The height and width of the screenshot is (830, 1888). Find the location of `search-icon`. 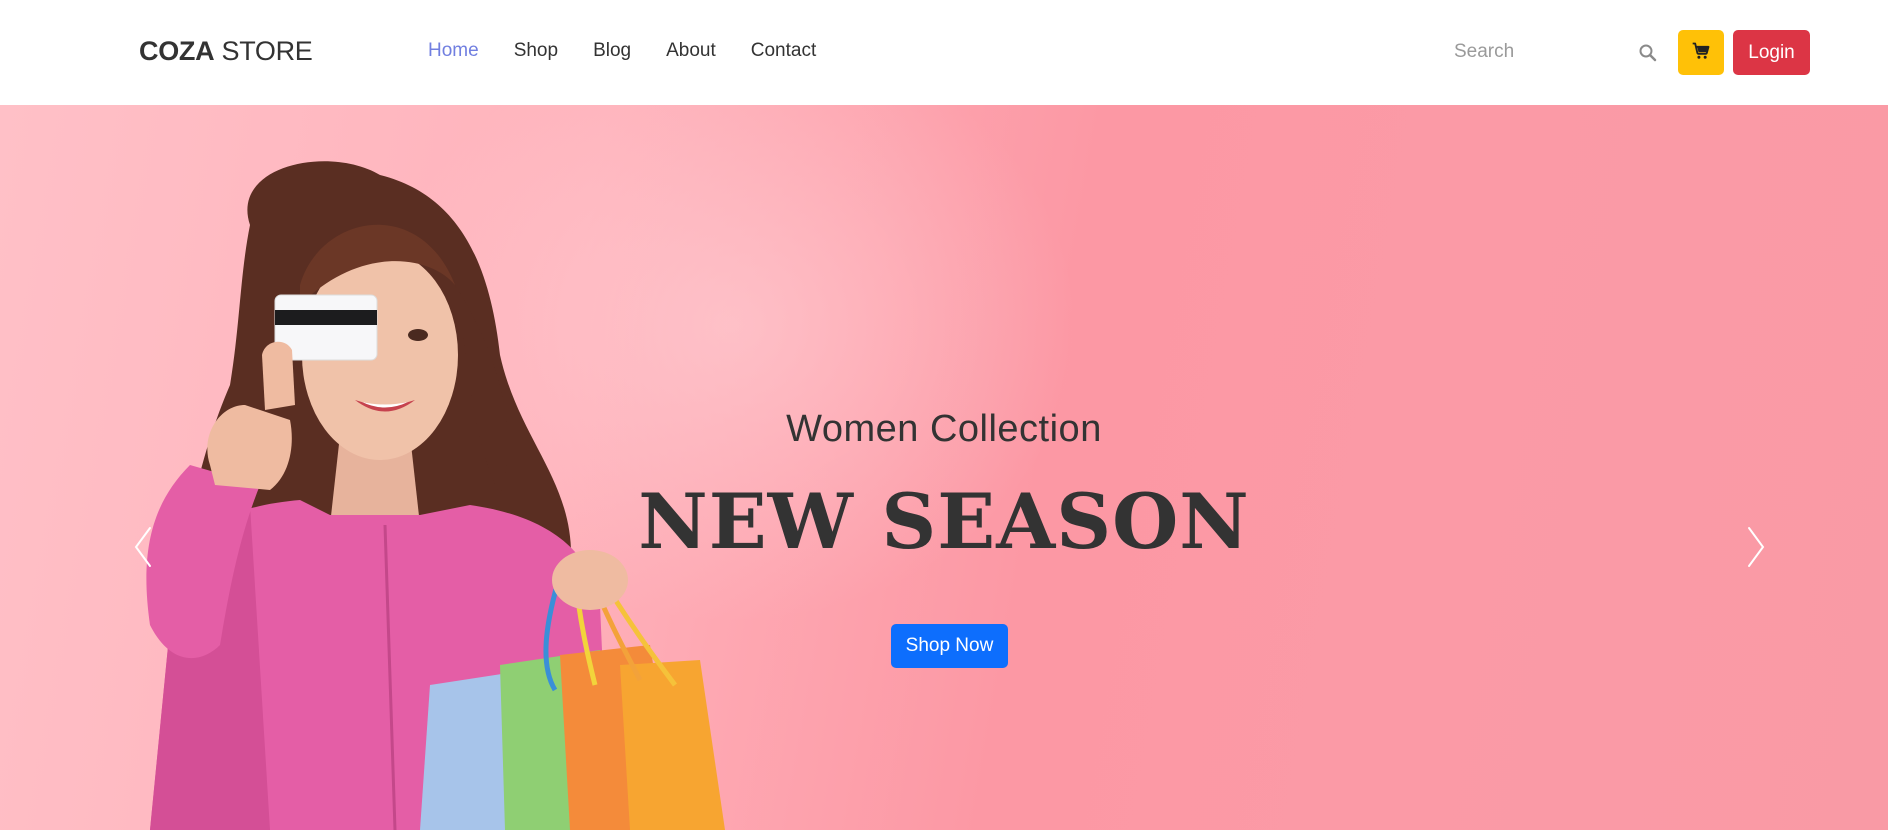

search-icon is located at coordinates (1648, 53).